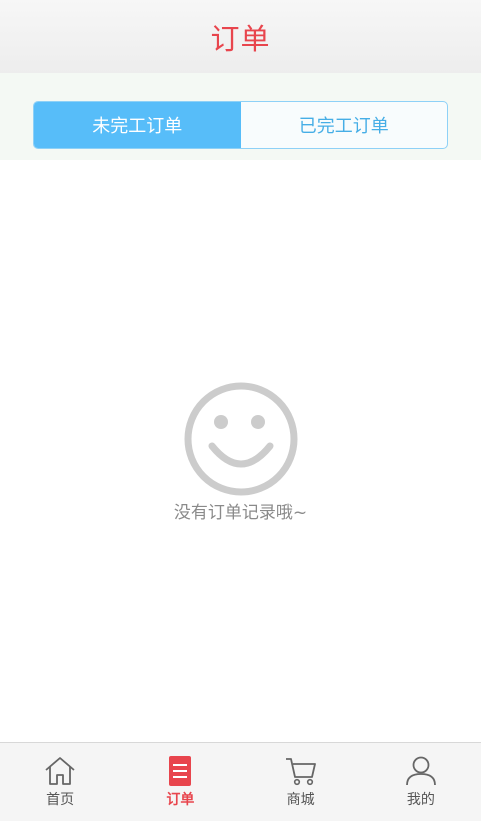 The width and height of the screenshot is (481, 821). I want to click on nav-label: 订单, so click(180, 800).